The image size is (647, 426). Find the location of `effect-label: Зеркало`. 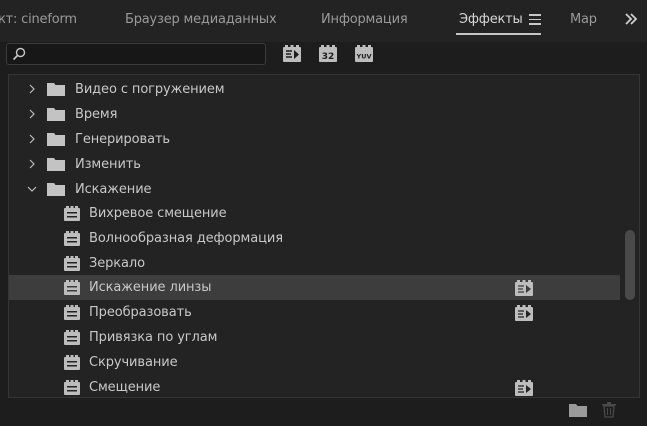

effect-label: Зеркало is located at coordinates (117, 263).